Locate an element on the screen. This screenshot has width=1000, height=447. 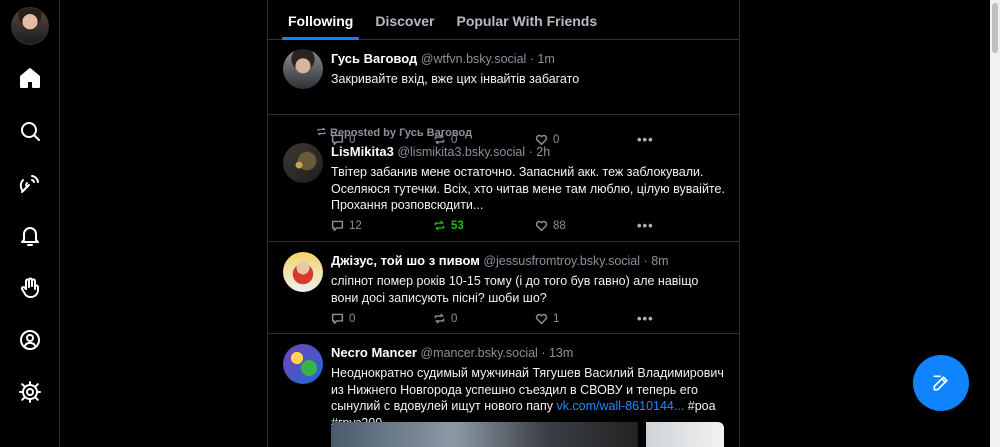
post-actions: 12 53 88 ••• is located at coordinates (492, 225).